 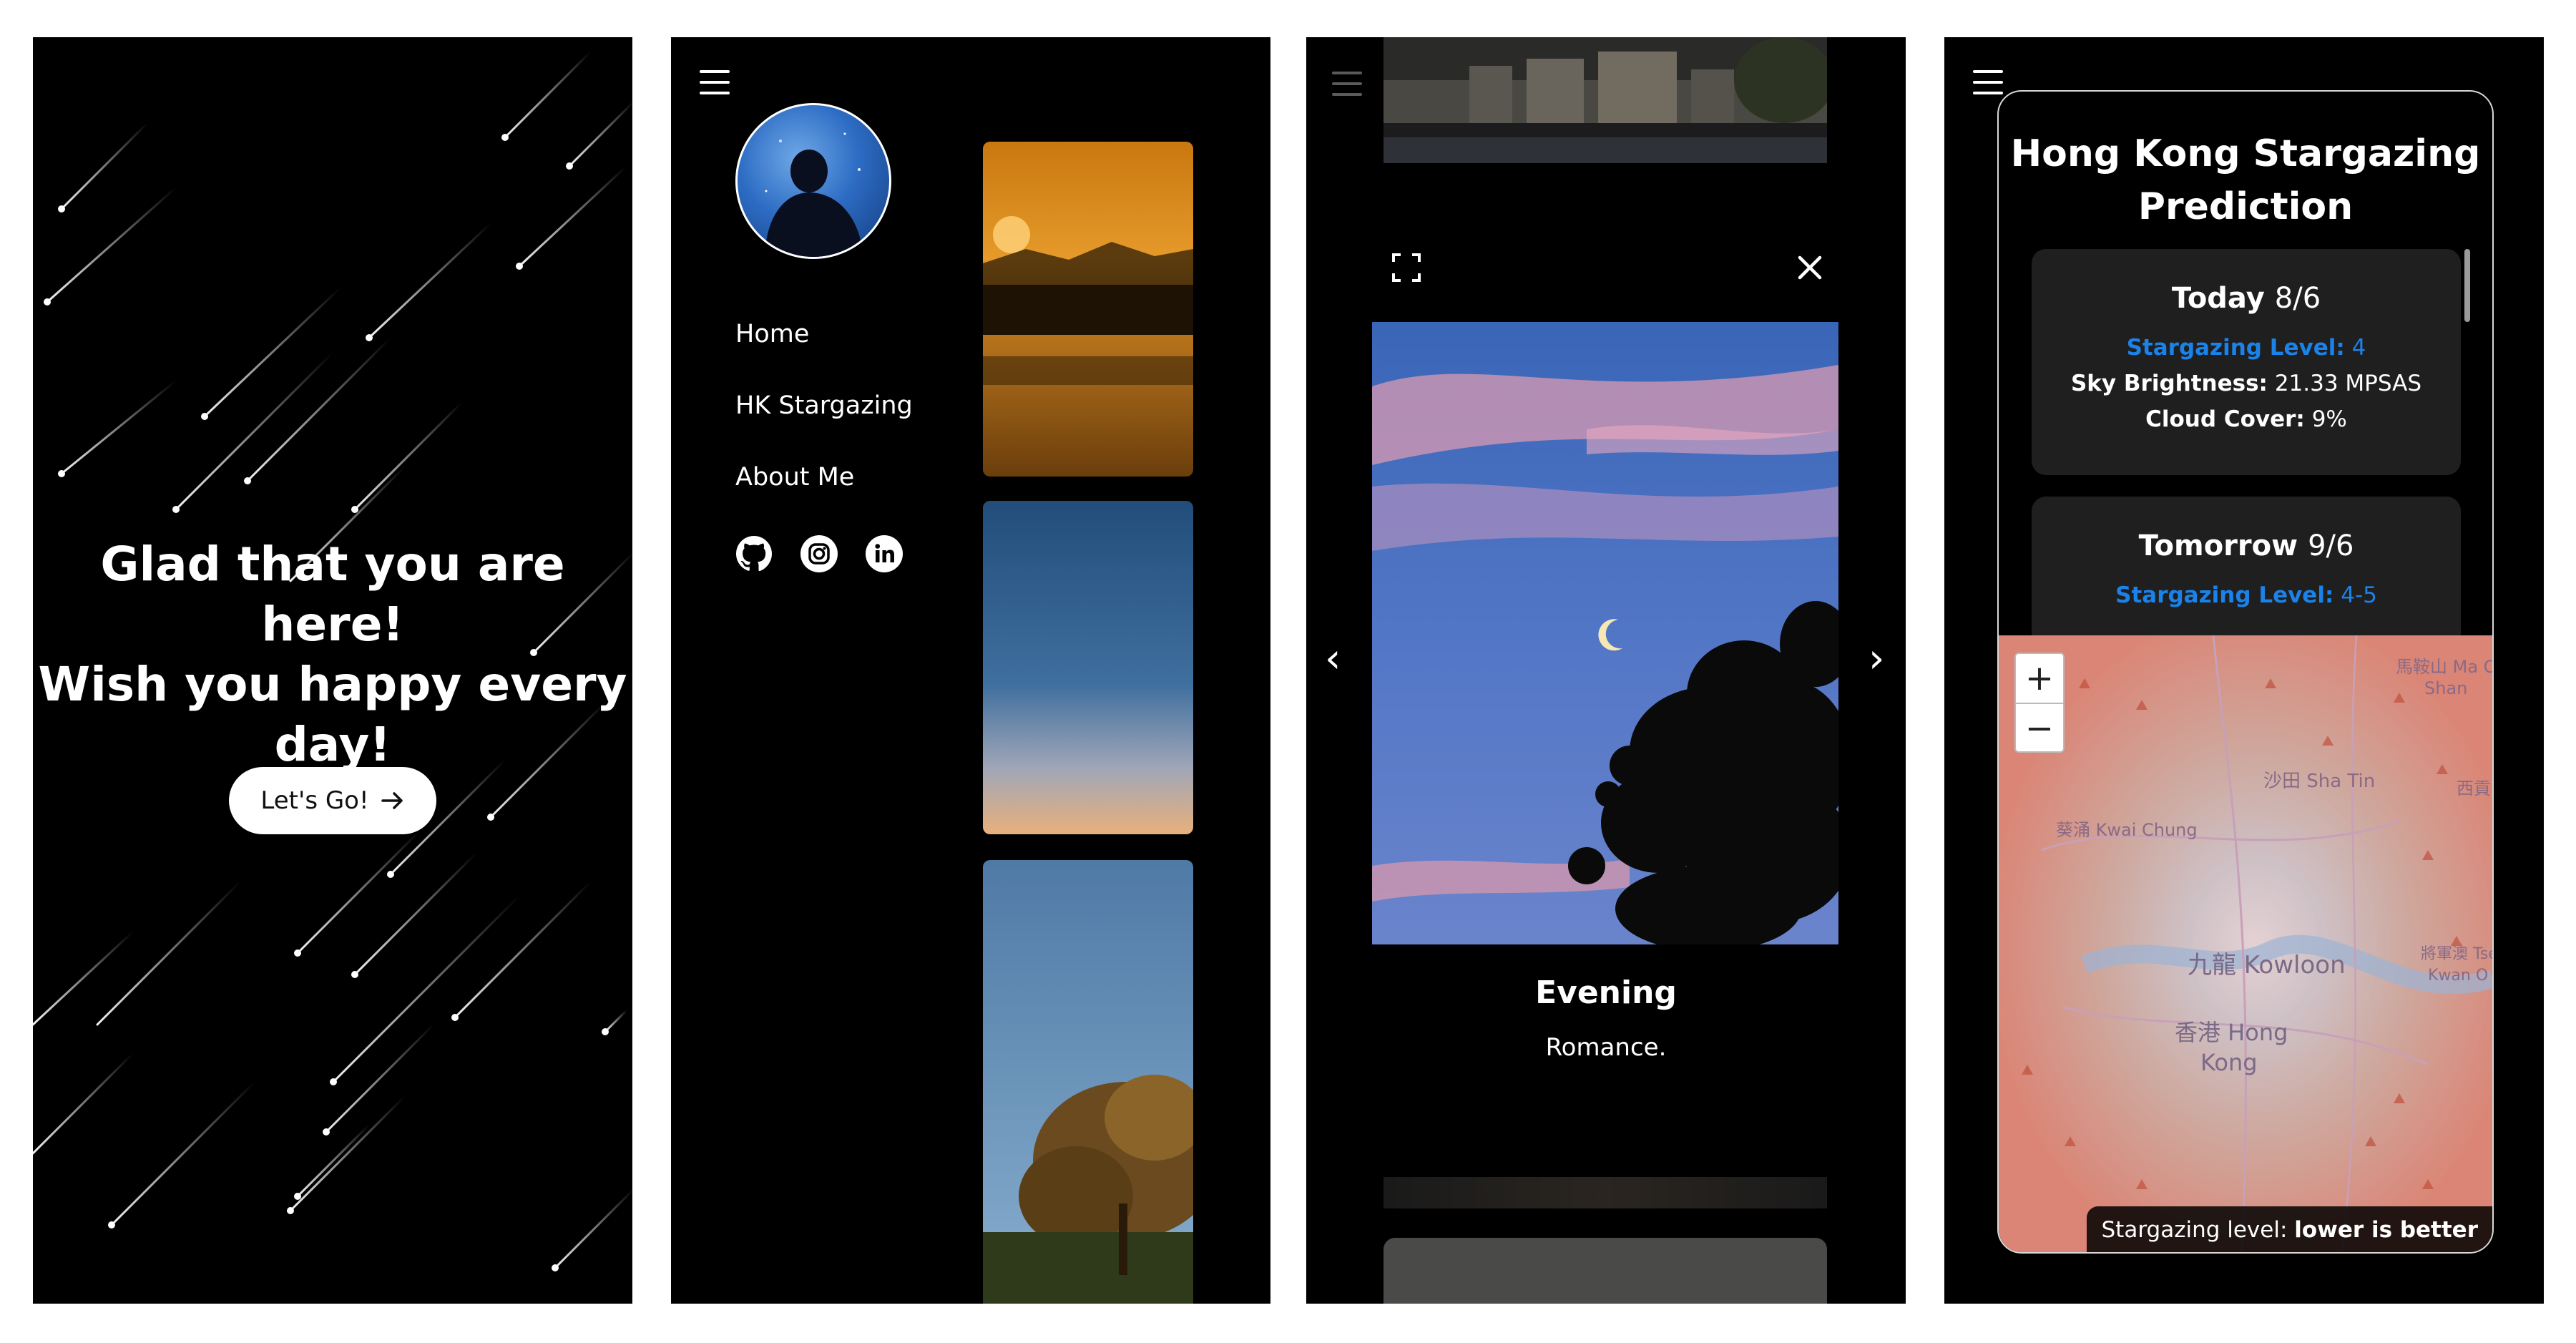 I want to click on map-label: Kong, so click(x=2229, y=1062).